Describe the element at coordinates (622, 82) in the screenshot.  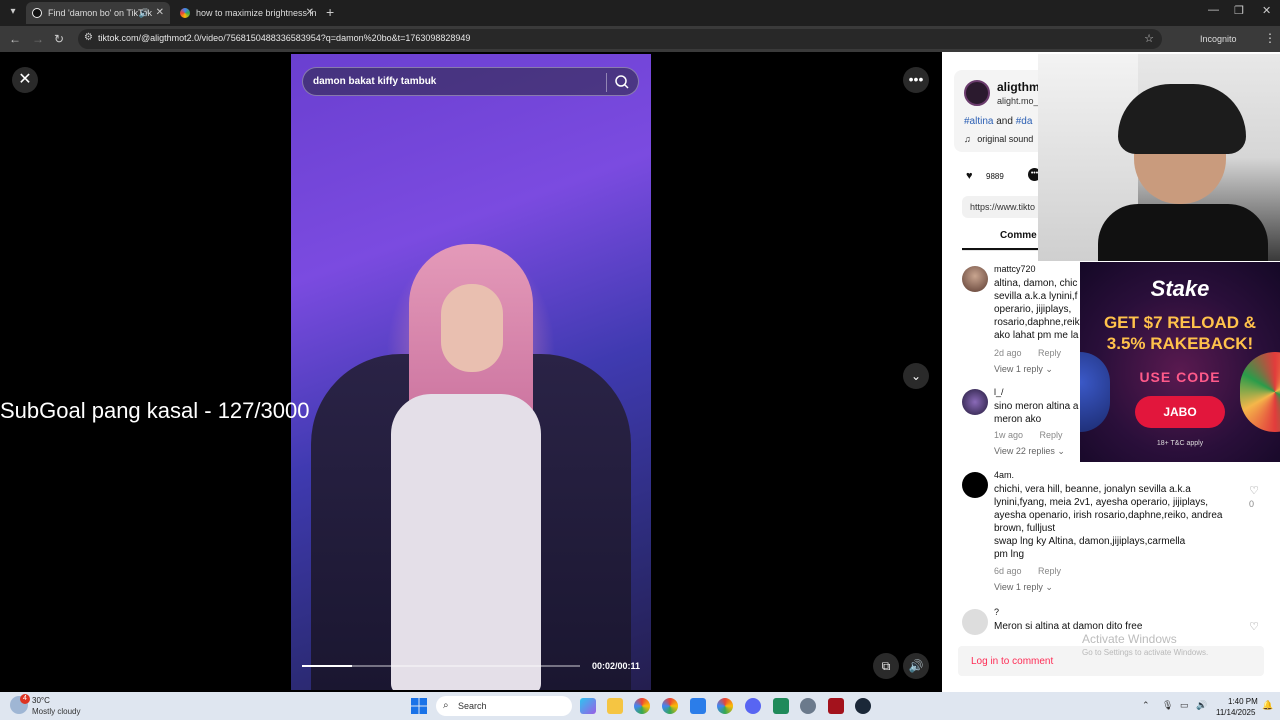
I see `search-icon` at that location.